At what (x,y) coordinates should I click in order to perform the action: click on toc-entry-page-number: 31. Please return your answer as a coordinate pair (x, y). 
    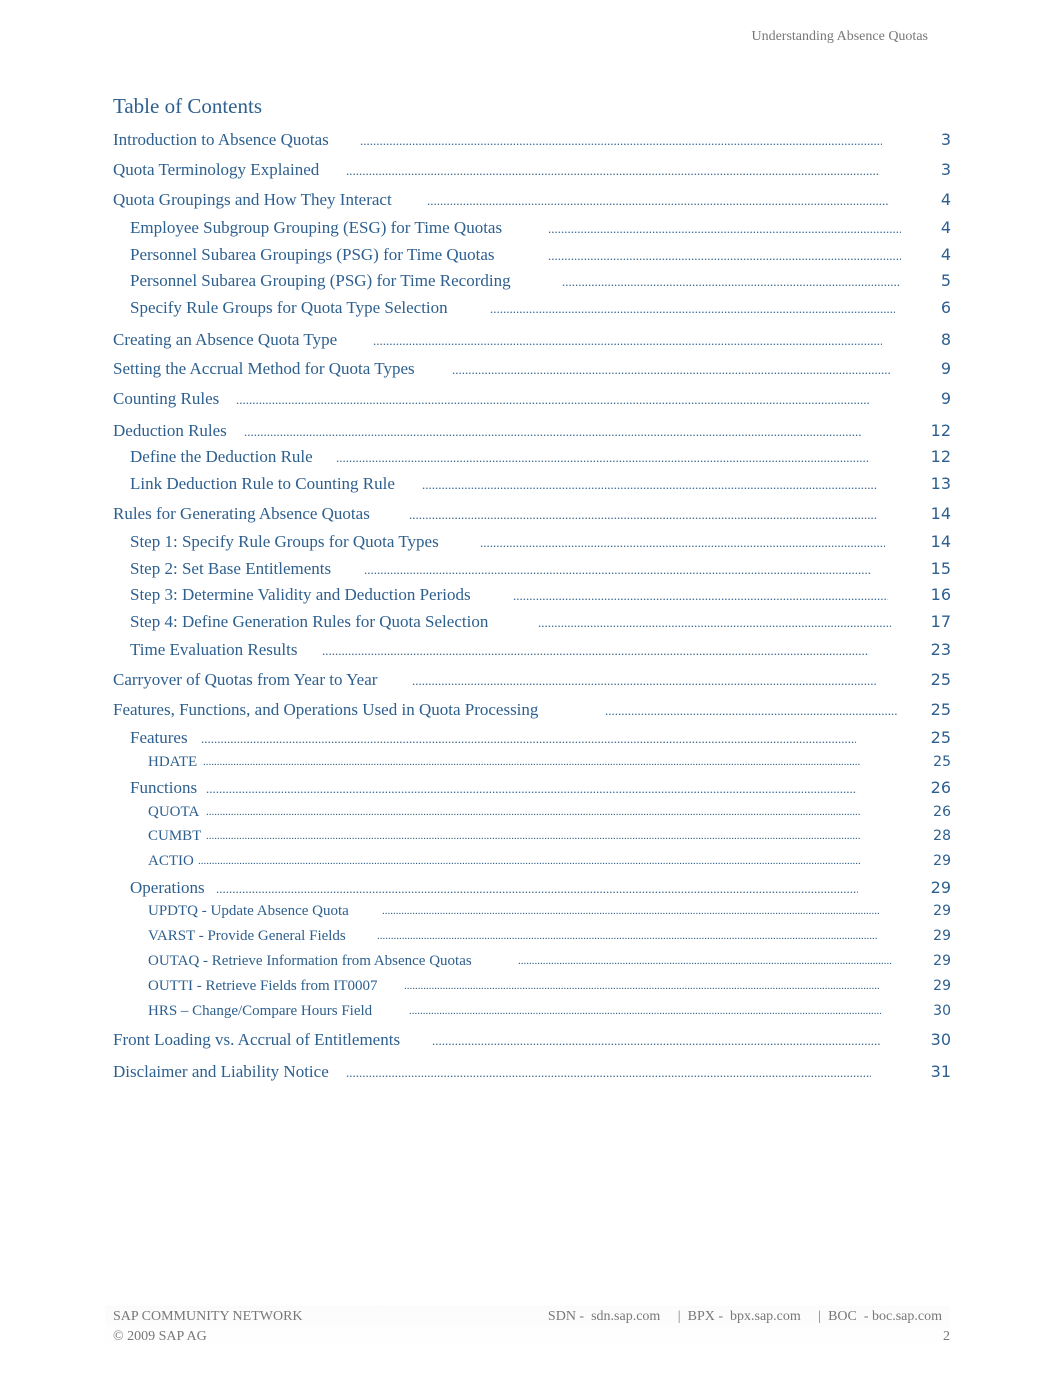
    Looking at the image, I should click on (941, 1071).